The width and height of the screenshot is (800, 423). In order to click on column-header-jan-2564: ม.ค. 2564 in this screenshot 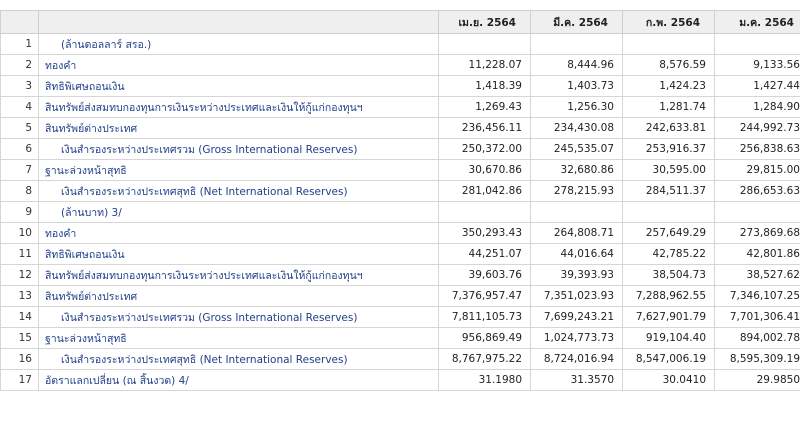, I will do `click(757, 22)`.